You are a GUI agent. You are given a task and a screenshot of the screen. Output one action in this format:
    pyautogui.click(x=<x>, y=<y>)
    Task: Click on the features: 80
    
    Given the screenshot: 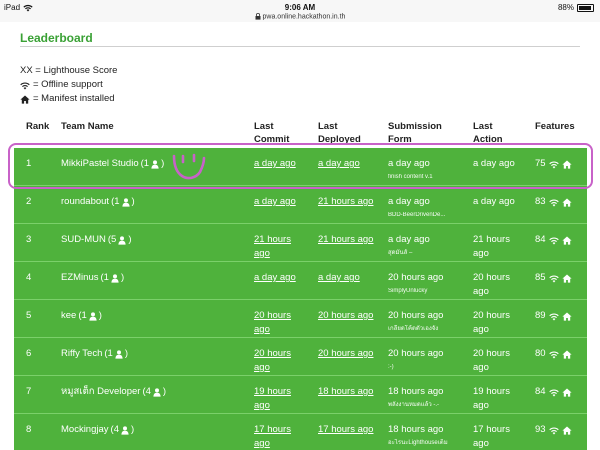 What is the action you would take?
    pyautogui.click(x=553, y=354)
    